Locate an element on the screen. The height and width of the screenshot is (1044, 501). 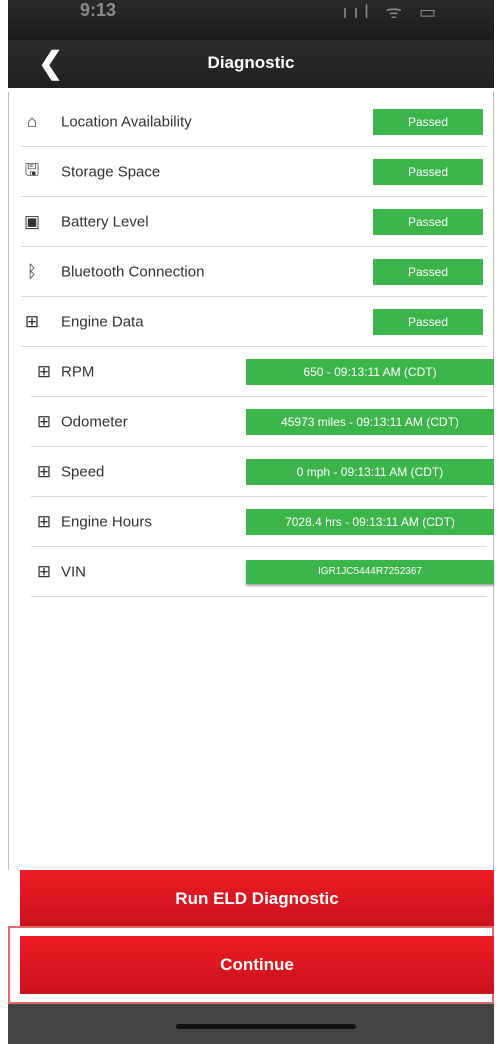
bluetooth-icon: ᛒ is located at coordinates (32, 271).